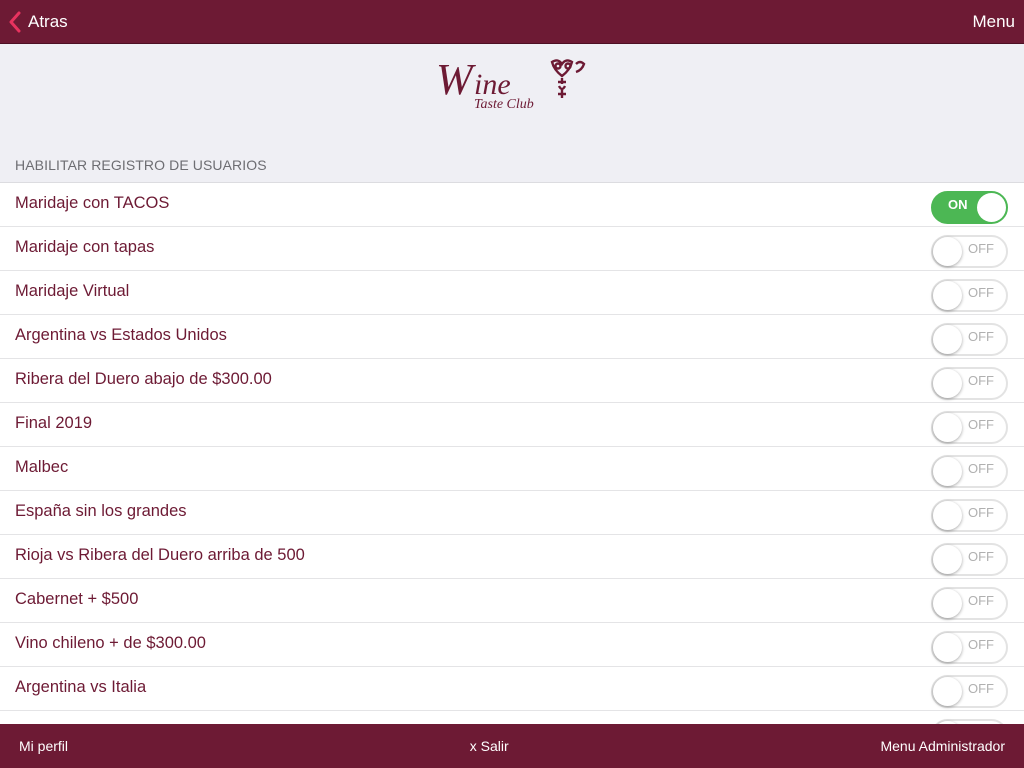 This screenshot has width=1024, height=768. I want to click on list-item: Final 2019 OFF, so click(512, 425).